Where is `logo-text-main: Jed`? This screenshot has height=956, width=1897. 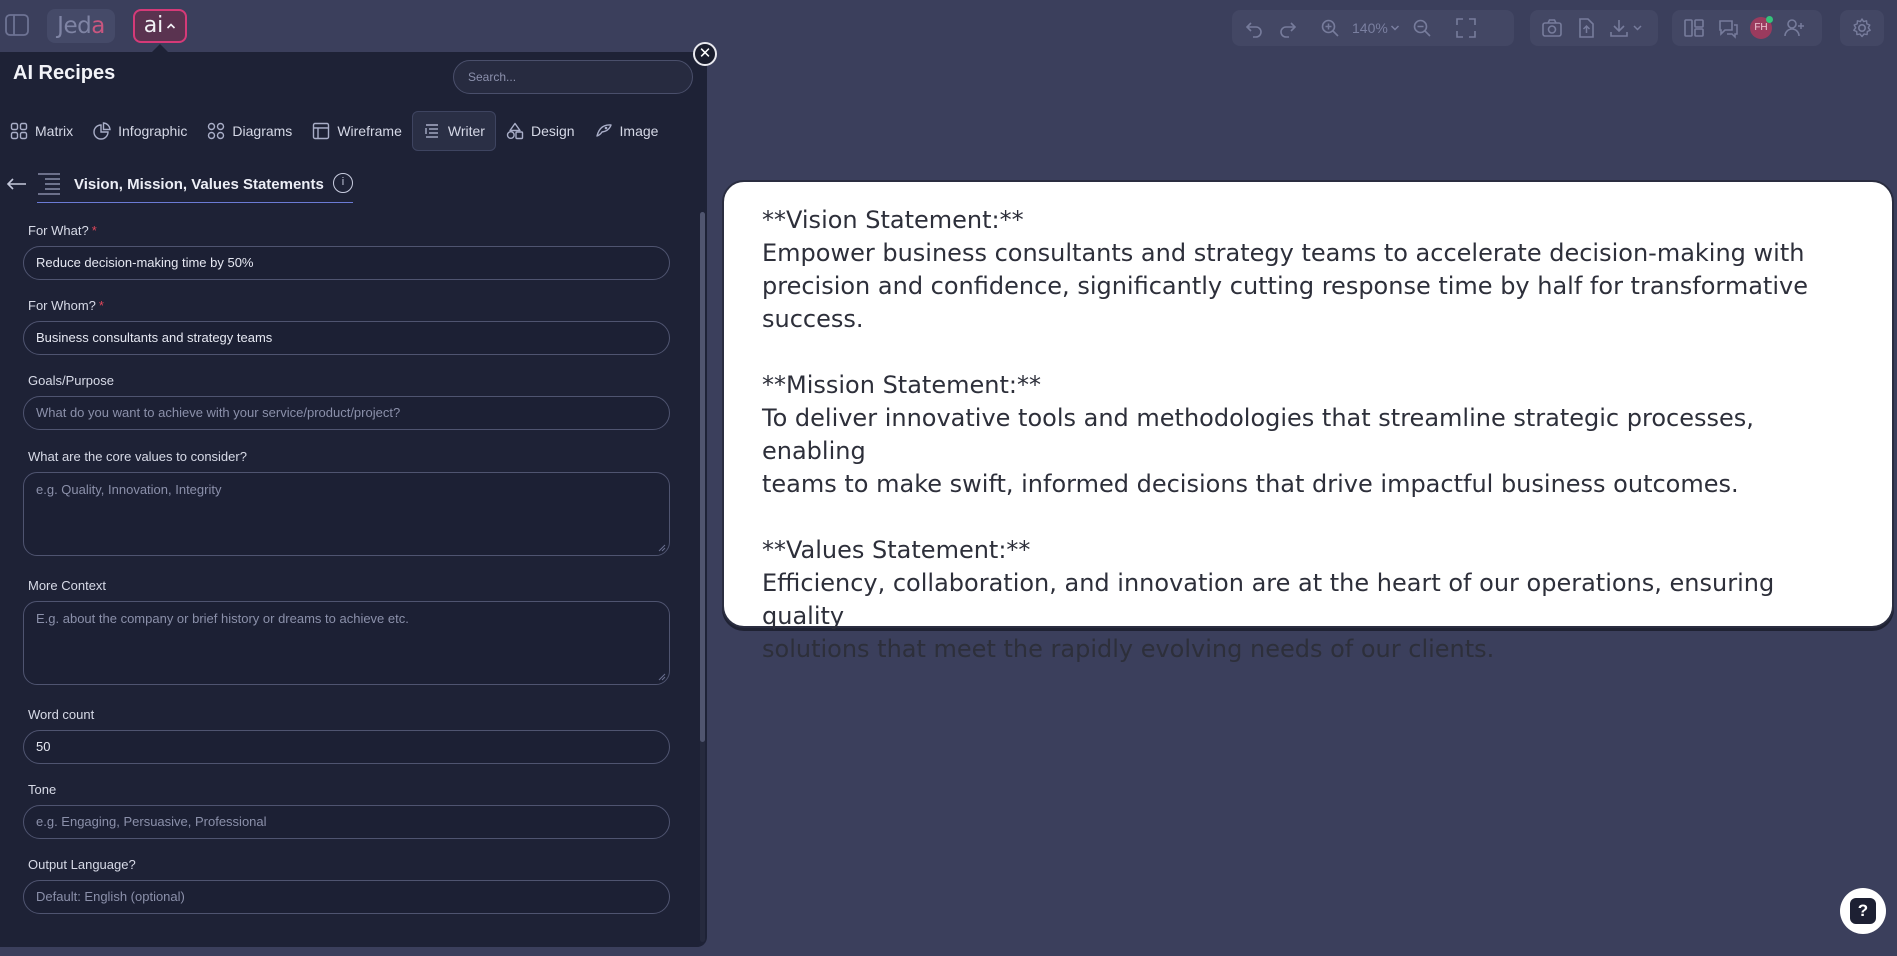 logo-text-main: Jed is located at coordinates (74, 26).